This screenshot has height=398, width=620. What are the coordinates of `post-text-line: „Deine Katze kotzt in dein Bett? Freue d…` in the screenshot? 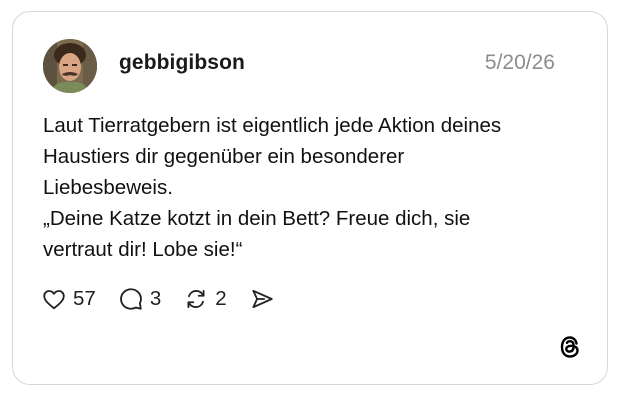 It's located at (257, 218).